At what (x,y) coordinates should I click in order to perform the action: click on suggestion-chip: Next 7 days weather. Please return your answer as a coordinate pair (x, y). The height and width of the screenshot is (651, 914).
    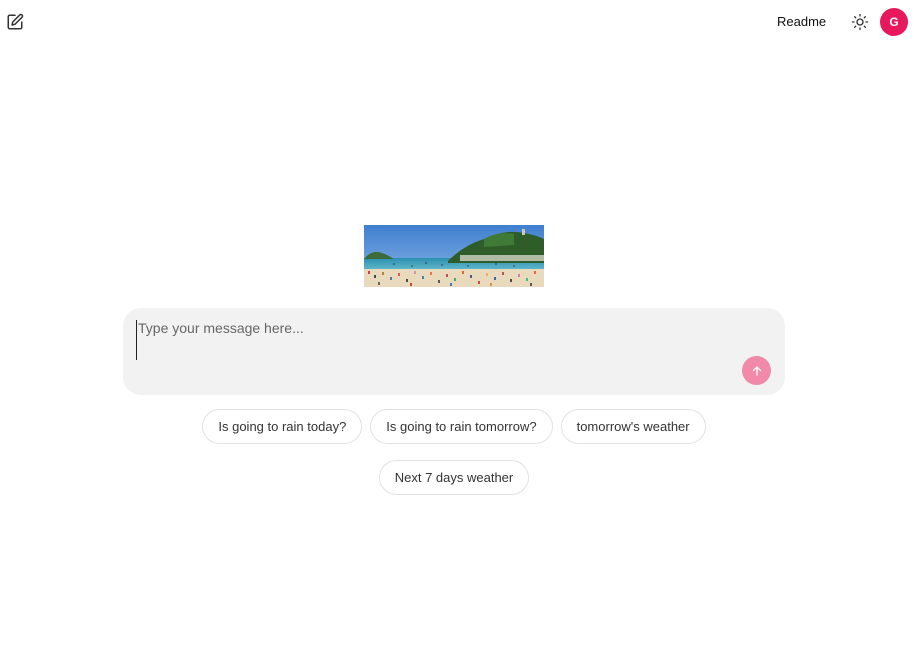
    Looking at the image, I should click on (454, 477).